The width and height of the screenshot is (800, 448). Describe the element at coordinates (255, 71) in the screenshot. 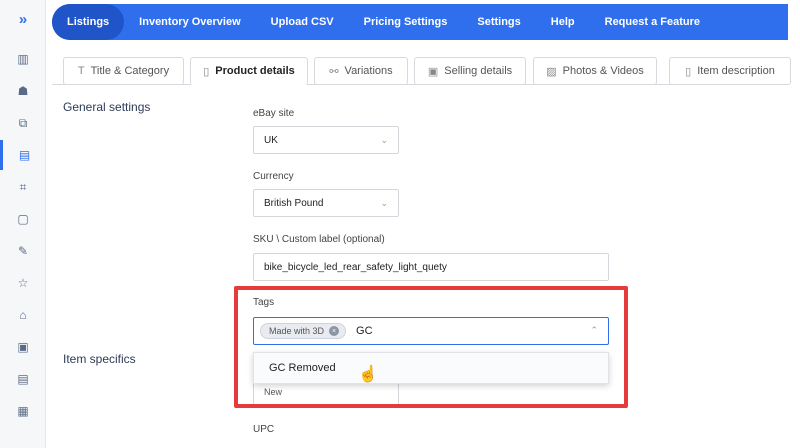

I see `tab-label: Product details` at that location.